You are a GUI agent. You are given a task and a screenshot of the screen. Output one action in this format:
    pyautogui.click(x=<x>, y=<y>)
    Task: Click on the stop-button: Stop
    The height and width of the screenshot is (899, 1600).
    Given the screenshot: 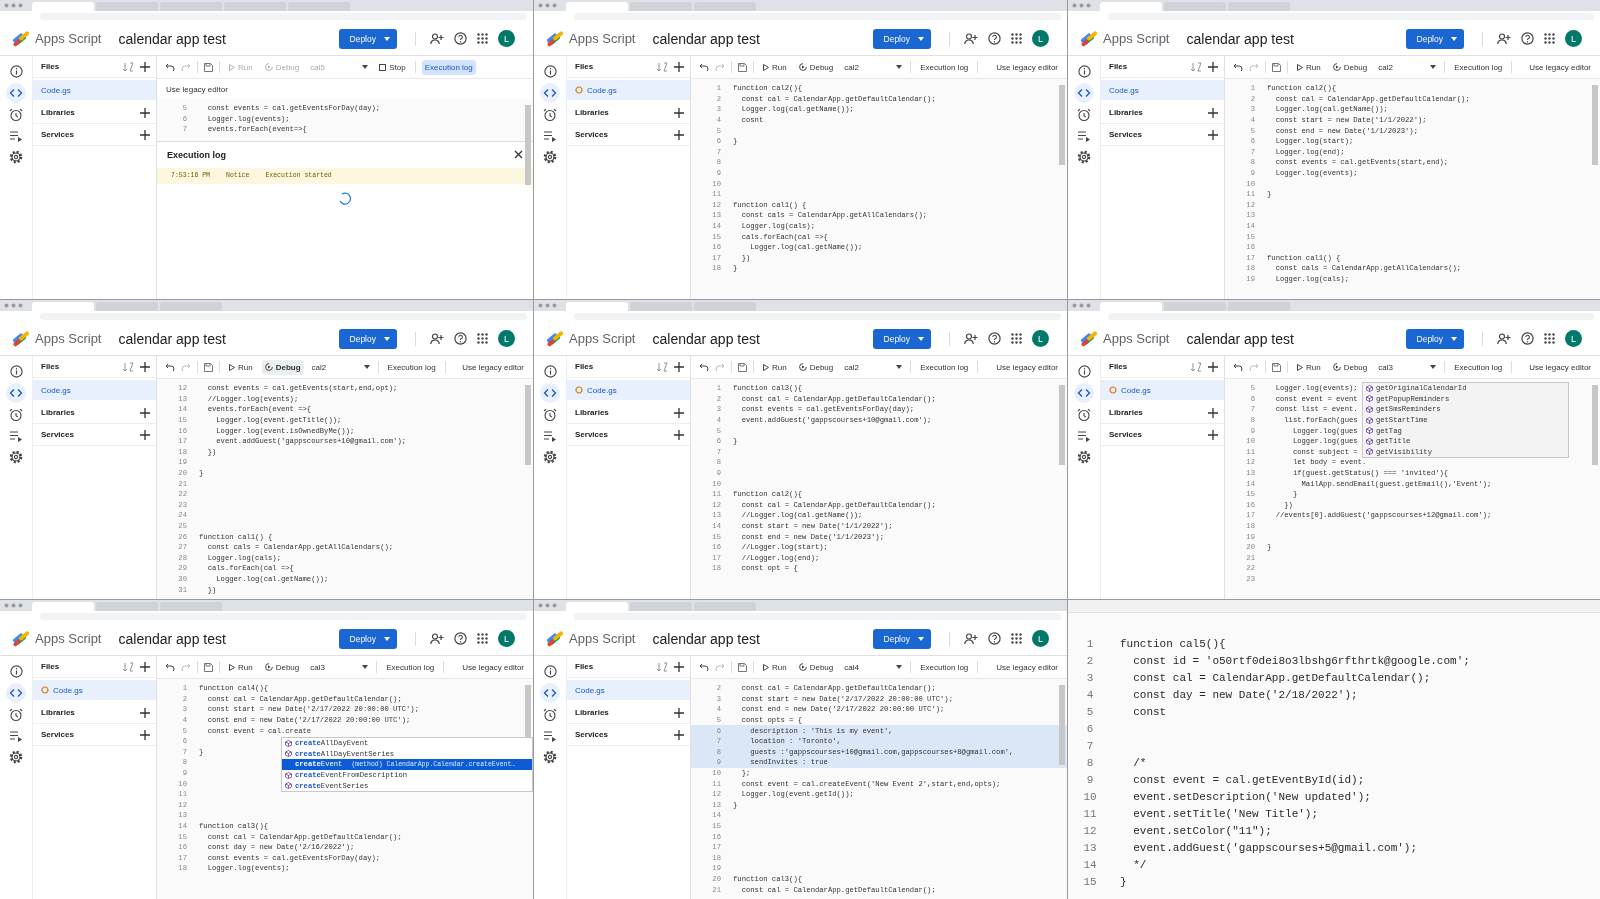 What is the action you would take?
    pyautogui.click(x=392, y=67)
    